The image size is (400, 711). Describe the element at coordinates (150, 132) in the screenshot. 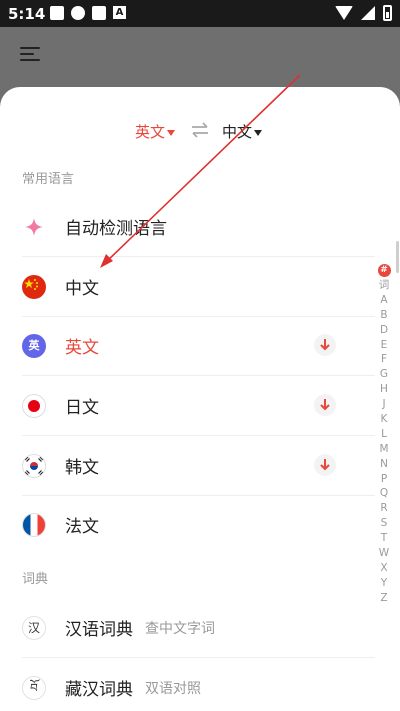

I see `source-language-label: 英文` at that location.